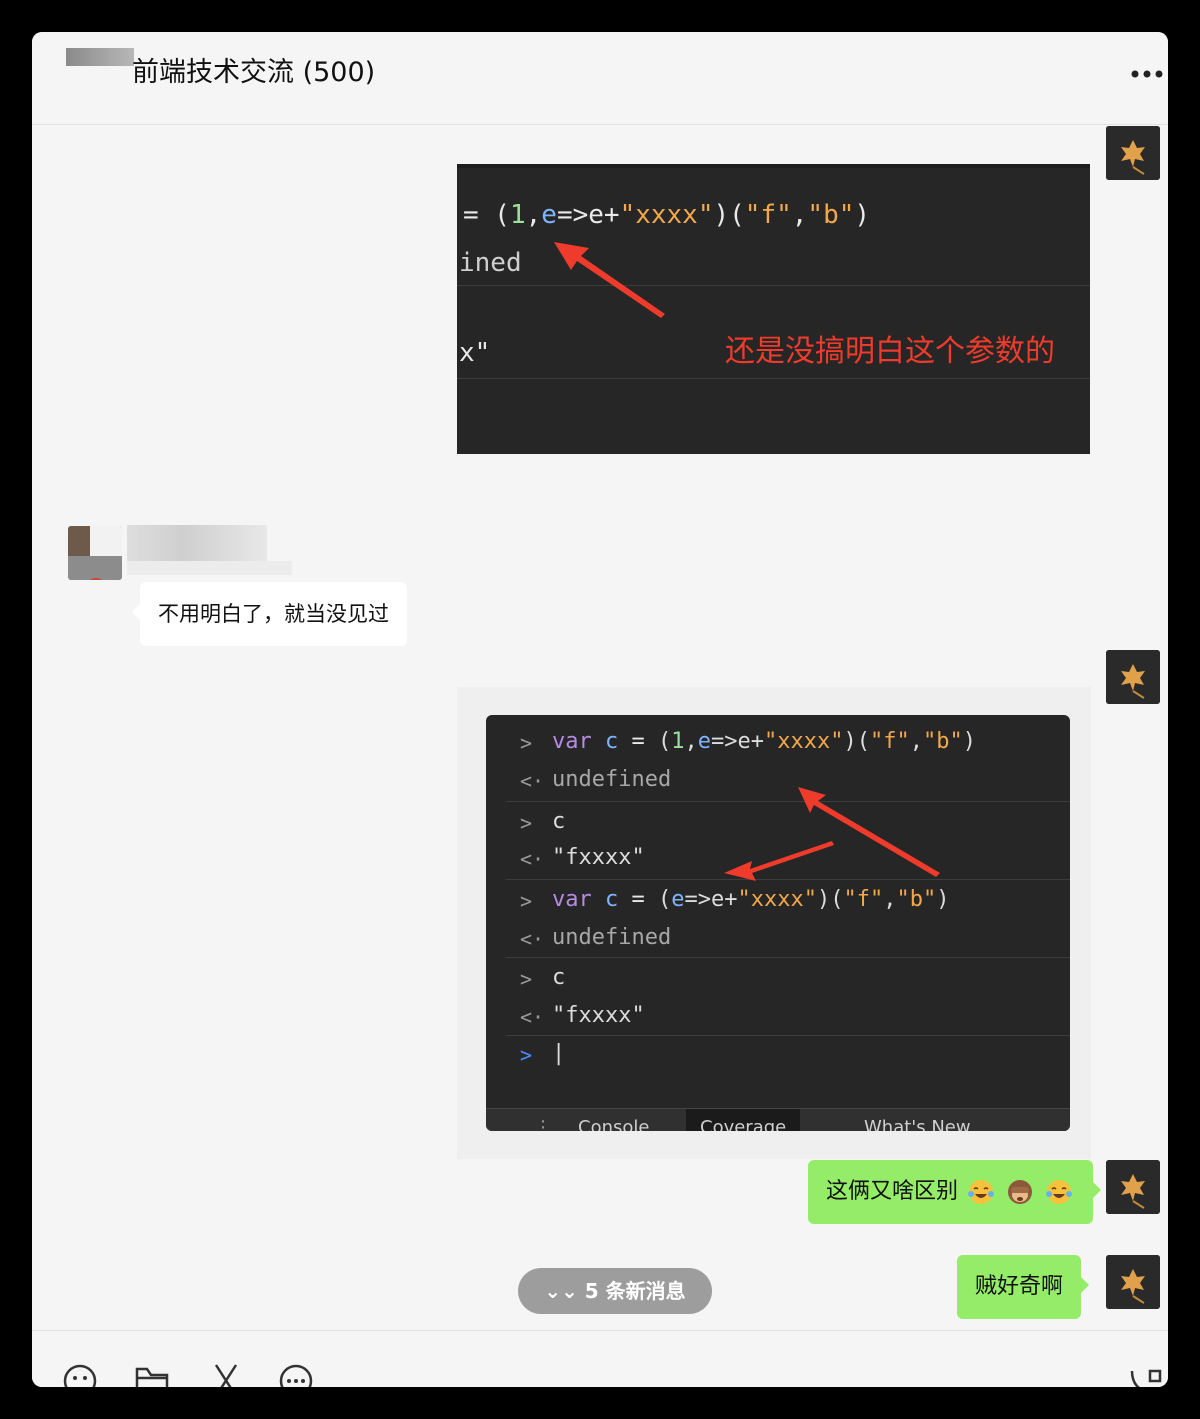 The width and height of the screenshot is (1200, 1419). I want to click on red-arrow-icon, so click(609, 280).